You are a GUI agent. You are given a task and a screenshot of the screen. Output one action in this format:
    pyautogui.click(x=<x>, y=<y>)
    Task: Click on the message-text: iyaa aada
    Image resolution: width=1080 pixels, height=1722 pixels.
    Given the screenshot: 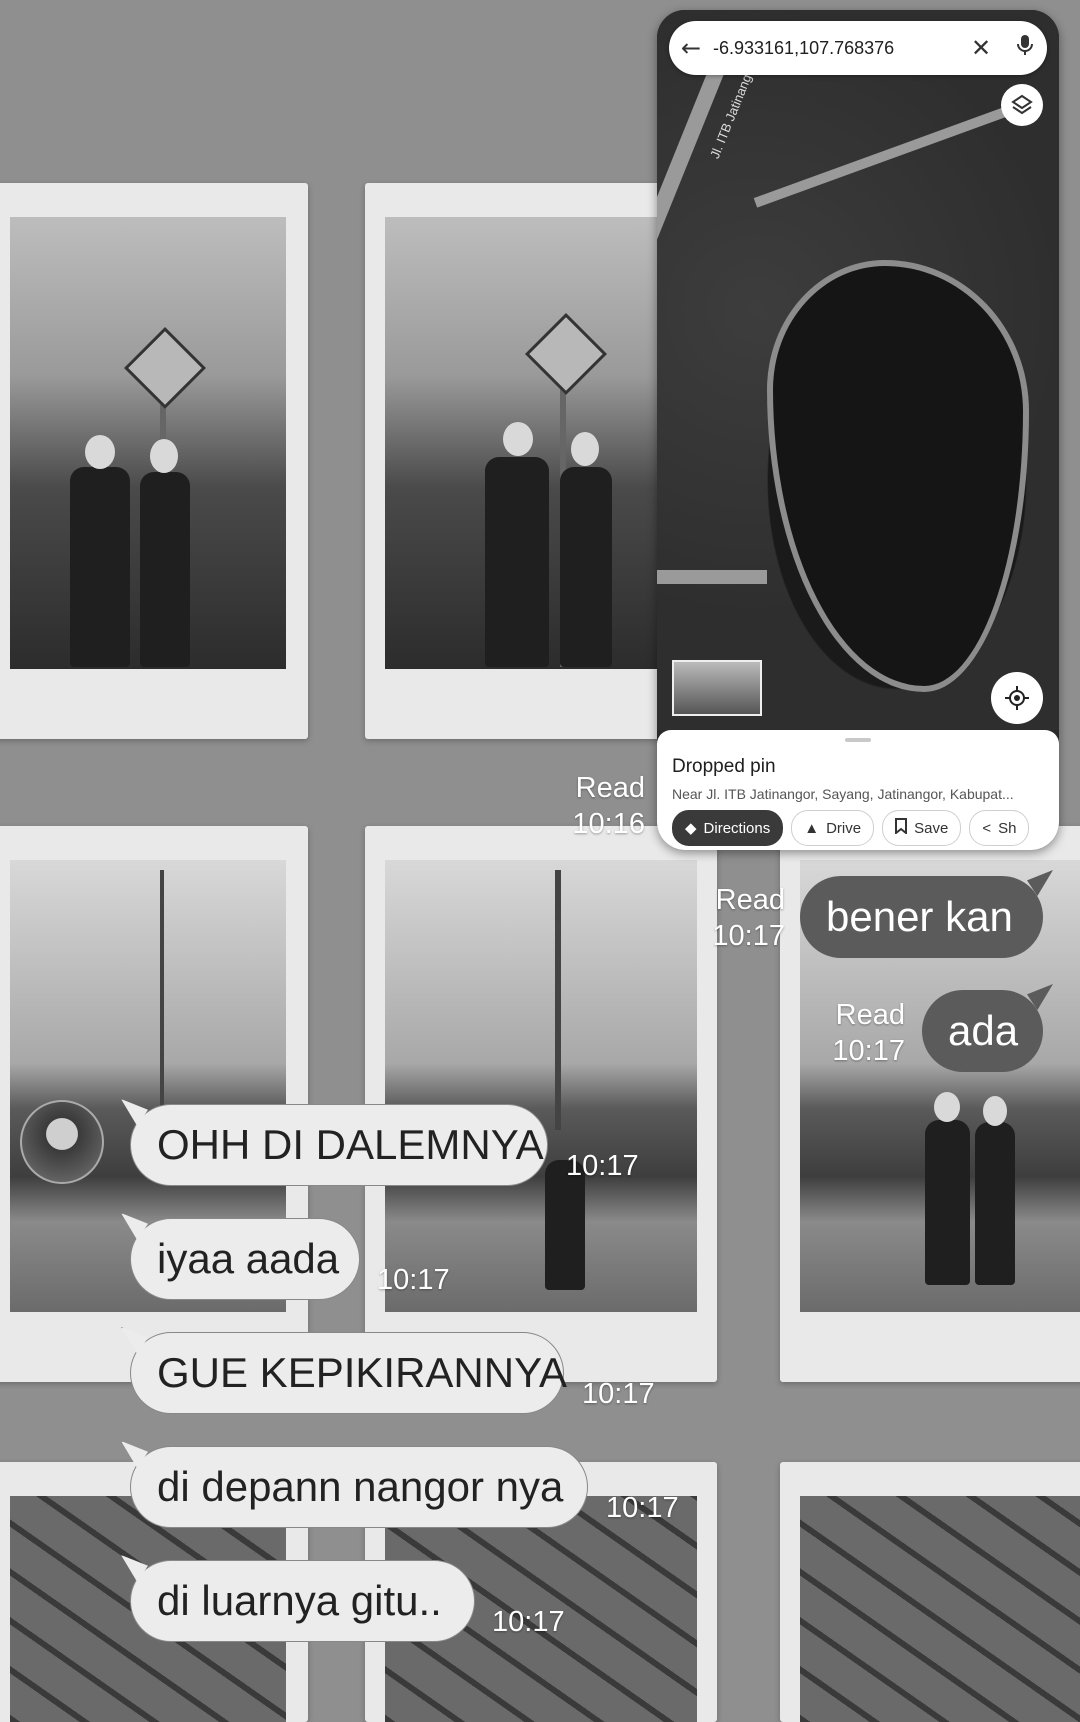 What is the action you would take?
    pyautogui.click(x=248, y=1258)
    